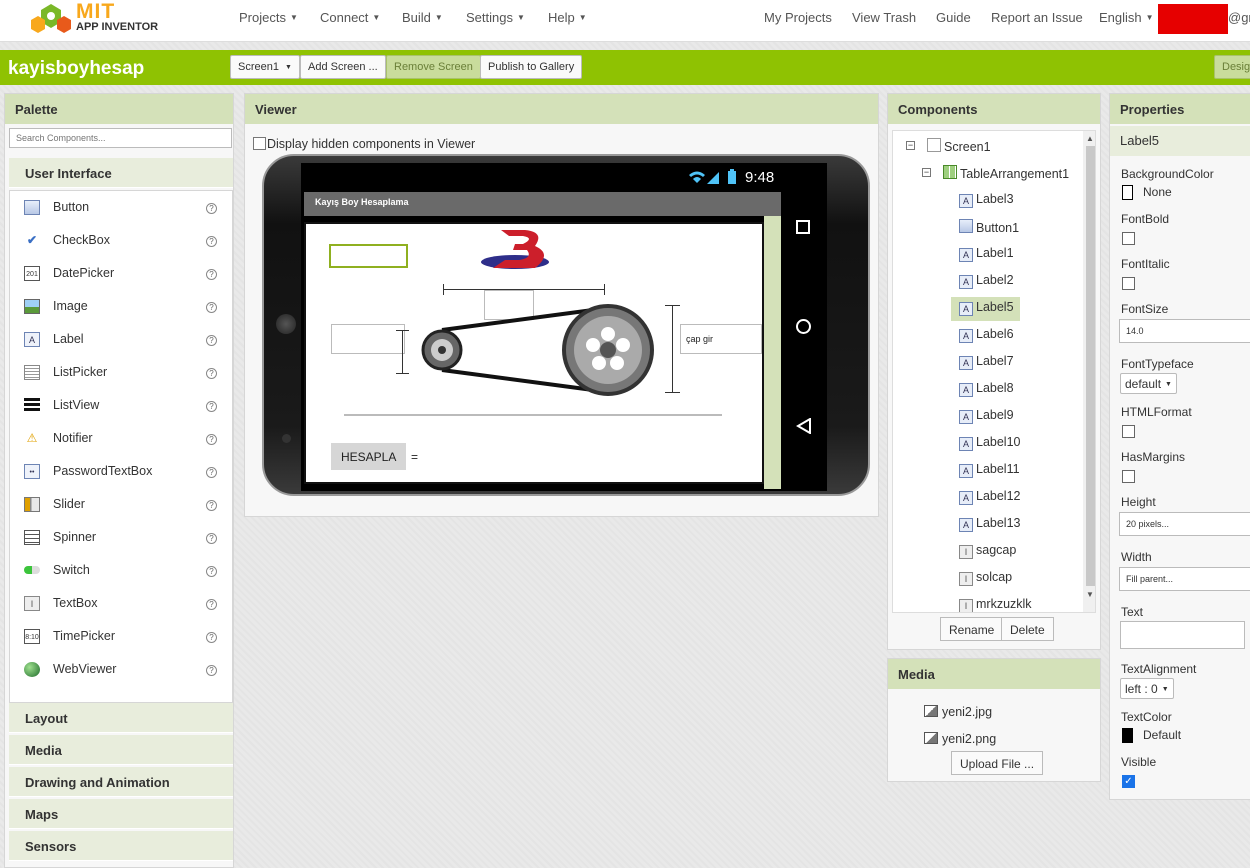 This screenshot has width=1250, height=868. Describe the element at coordinates (1184, 331) in the screenshot. I see `fontsize-input: 14.0` at that location.